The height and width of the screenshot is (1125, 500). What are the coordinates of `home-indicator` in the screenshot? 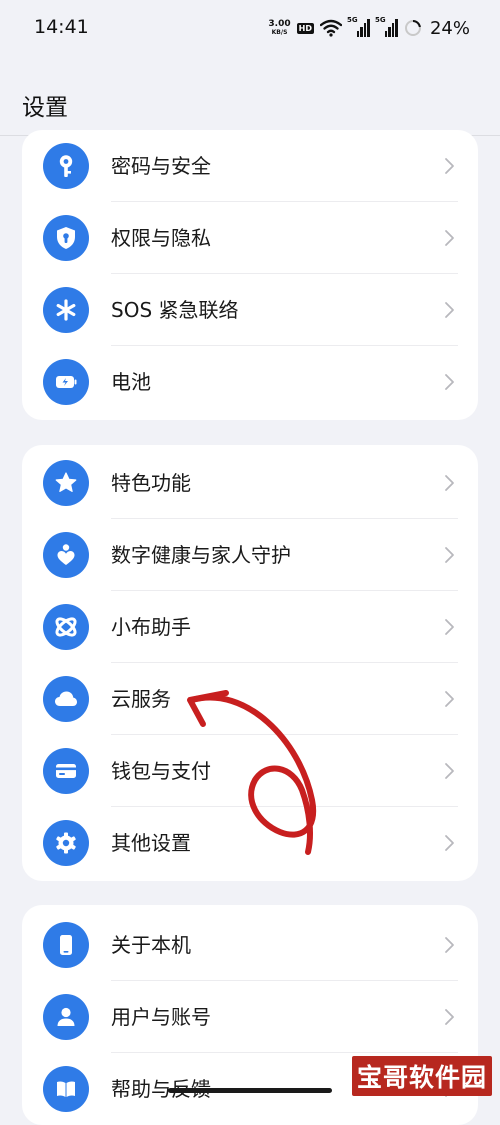 It's located at (250, 1090).